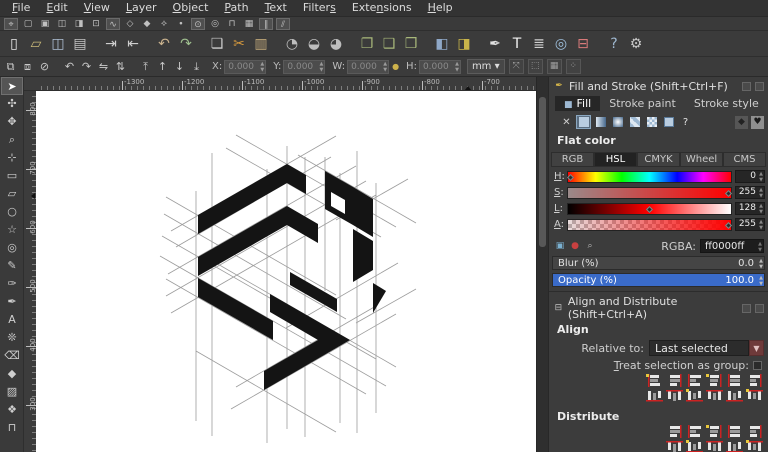  Describe the element at coordinates (45, 24) in the screenshot. I see `snap-bbox-edges-icon: ▣` at that location.